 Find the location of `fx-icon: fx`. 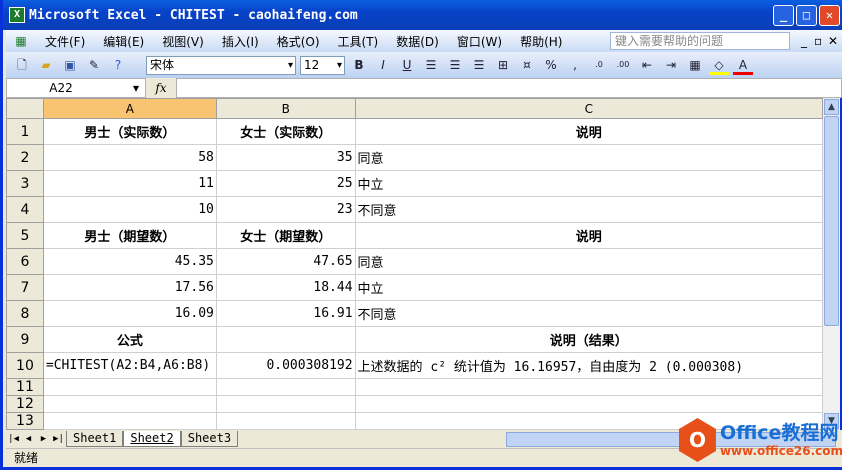

fx-icon: fx is located at coordinates (161, 88).